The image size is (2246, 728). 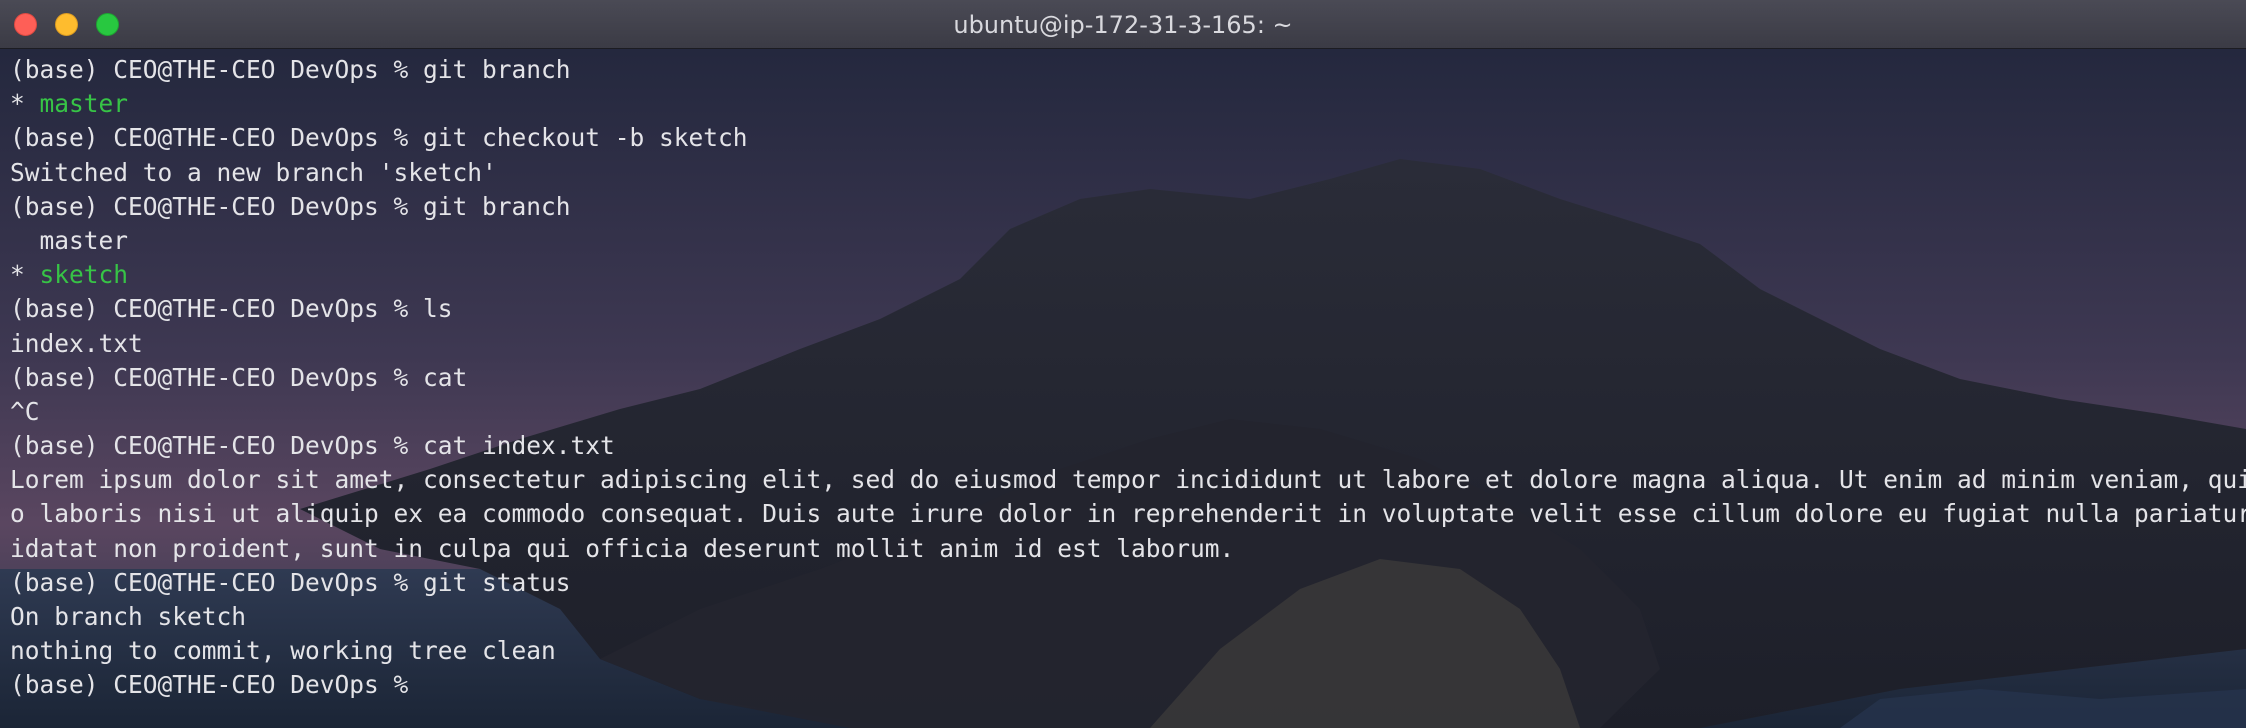 I want to click on terminal-line-text: On branch sketch, so click(x=128, y=616).